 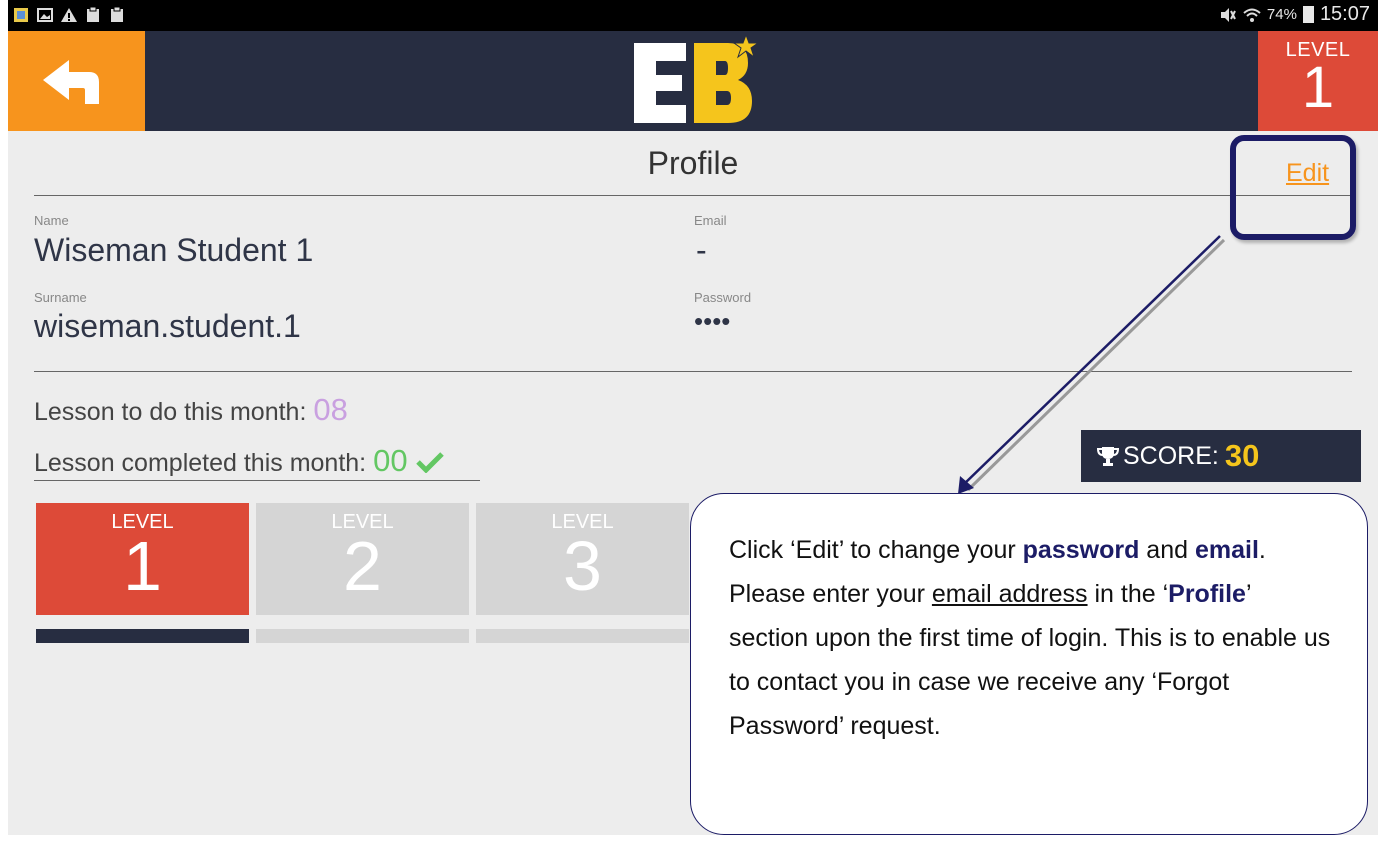 I want to click on callout-text: and, so click(x=1167, y=550).